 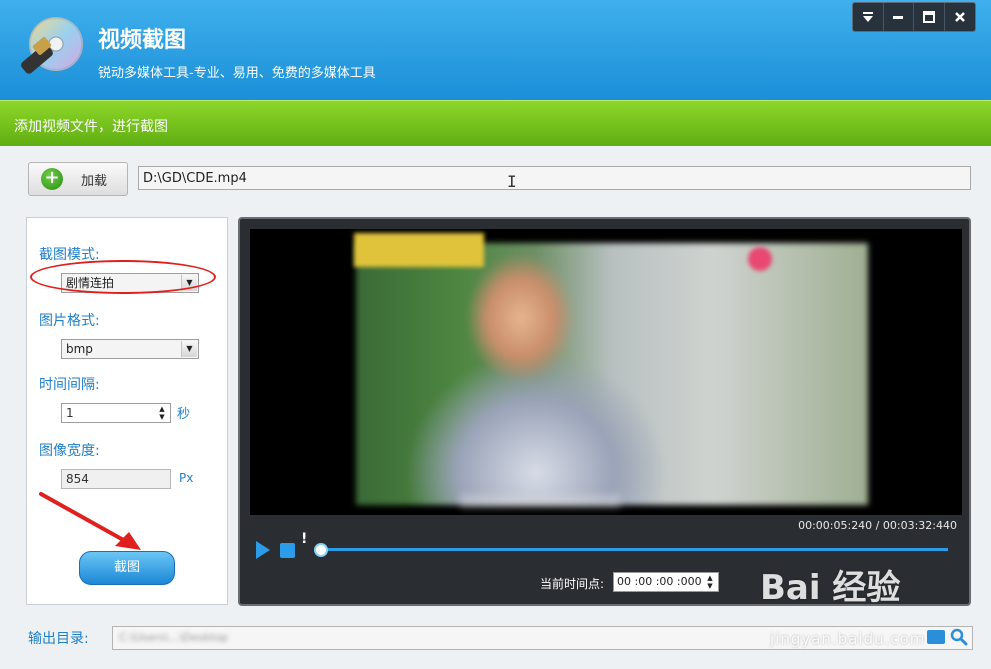 I want to click on load-button: + 加载, so click(x=78, y=179).